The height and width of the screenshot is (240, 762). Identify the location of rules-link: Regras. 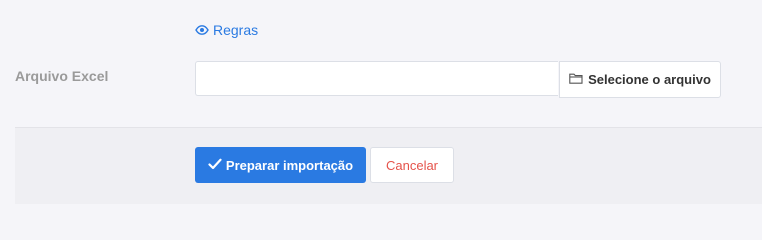
(226, 30).